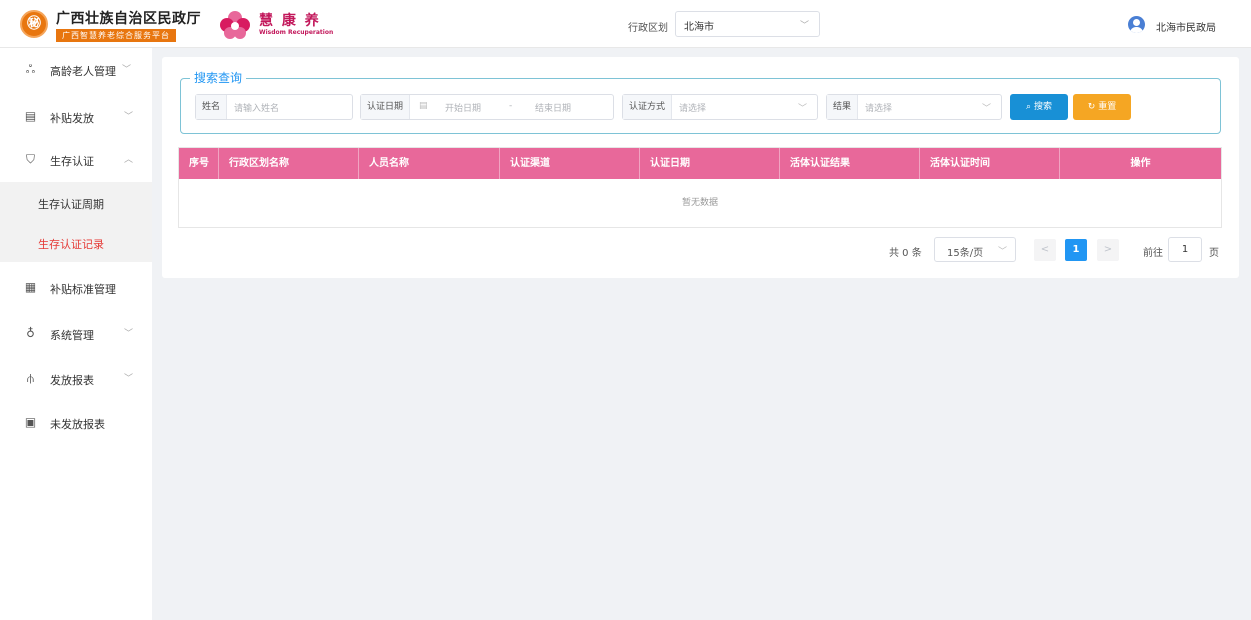 This screenshot has height=620, width=1251. What do you see at coordinates (648, 28) in the screenshot?
I see `region-label: 行政区划` at bounding box center [648, 28].